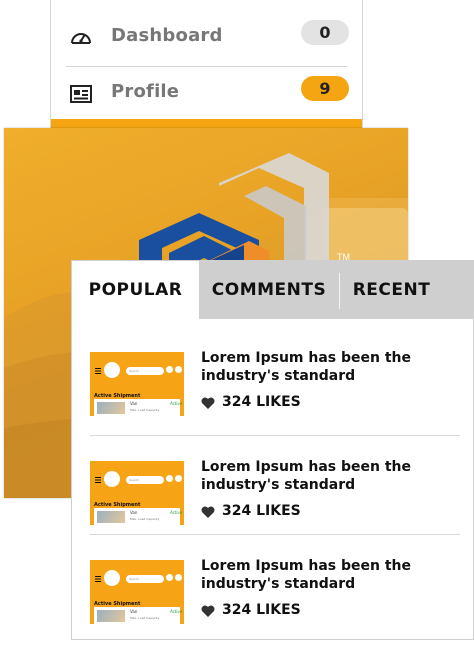  Describe the element at coordinates (269, 290) in the screenshot. I see `tab-comments: COMMENTS` at that location.